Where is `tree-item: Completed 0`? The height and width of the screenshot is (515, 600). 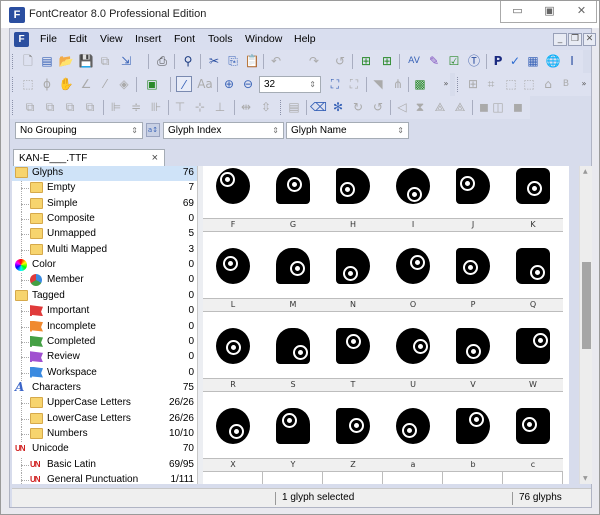 tree-item: Completed 0 is located at coordinates (104, 342).